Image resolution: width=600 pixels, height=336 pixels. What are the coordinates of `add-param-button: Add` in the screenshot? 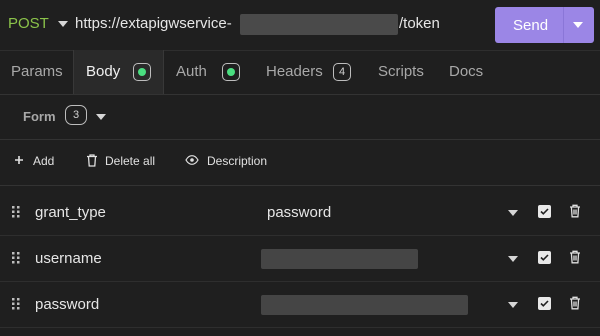 It's located at (39, 161).